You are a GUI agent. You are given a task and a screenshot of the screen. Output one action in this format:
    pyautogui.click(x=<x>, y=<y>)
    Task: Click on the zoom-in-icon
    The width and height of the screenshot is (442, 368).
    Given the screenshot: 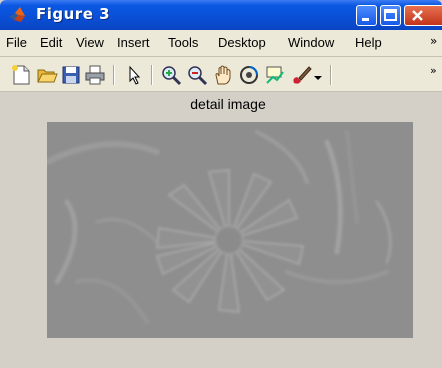 What is the action you would take?
    pyautogui.click(x=171, y=75)
    